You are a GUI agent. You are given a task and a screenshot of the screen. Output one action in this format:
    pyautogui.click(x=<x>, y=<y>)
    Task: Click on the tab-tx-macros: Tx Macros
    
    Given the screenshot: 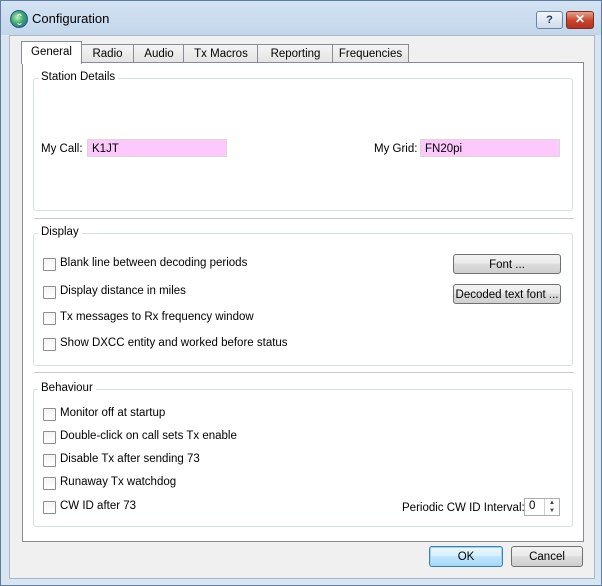 What is the action you would take?
    pyautogui.click(x=221, y=53)
    